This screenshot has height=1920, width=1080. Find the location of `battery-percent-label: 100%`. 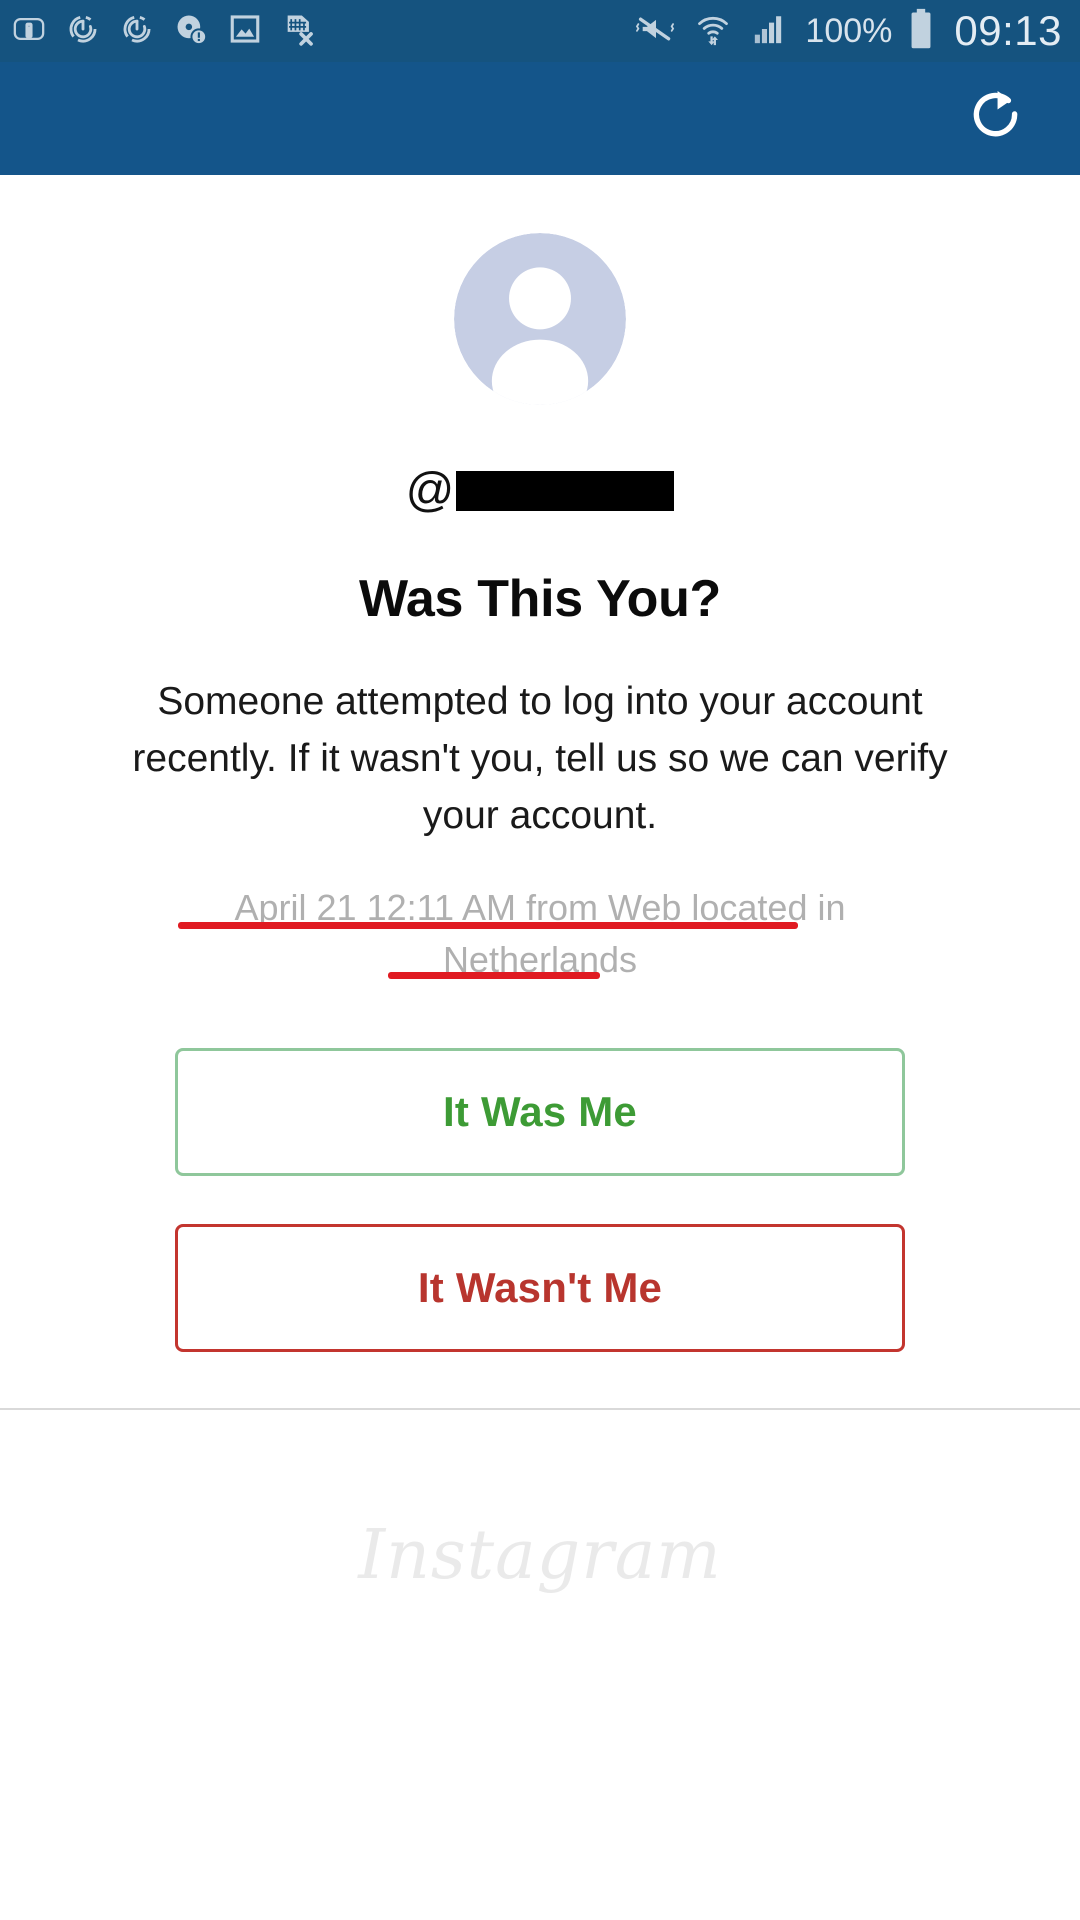

battery-percent-label: 100% is located at coordinates (849, 30).